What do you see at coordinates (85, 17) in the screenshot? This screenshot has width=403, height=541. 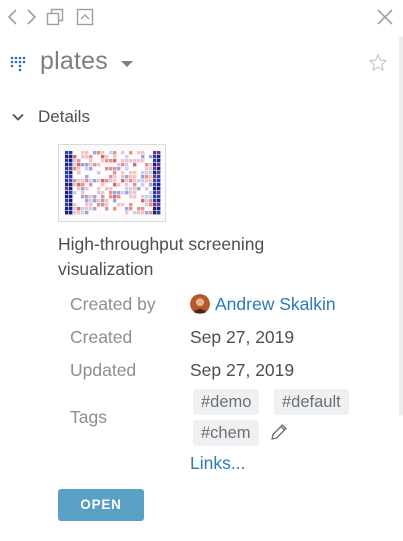 I see `collapse-up-icon` at bounding box center [85, 17].